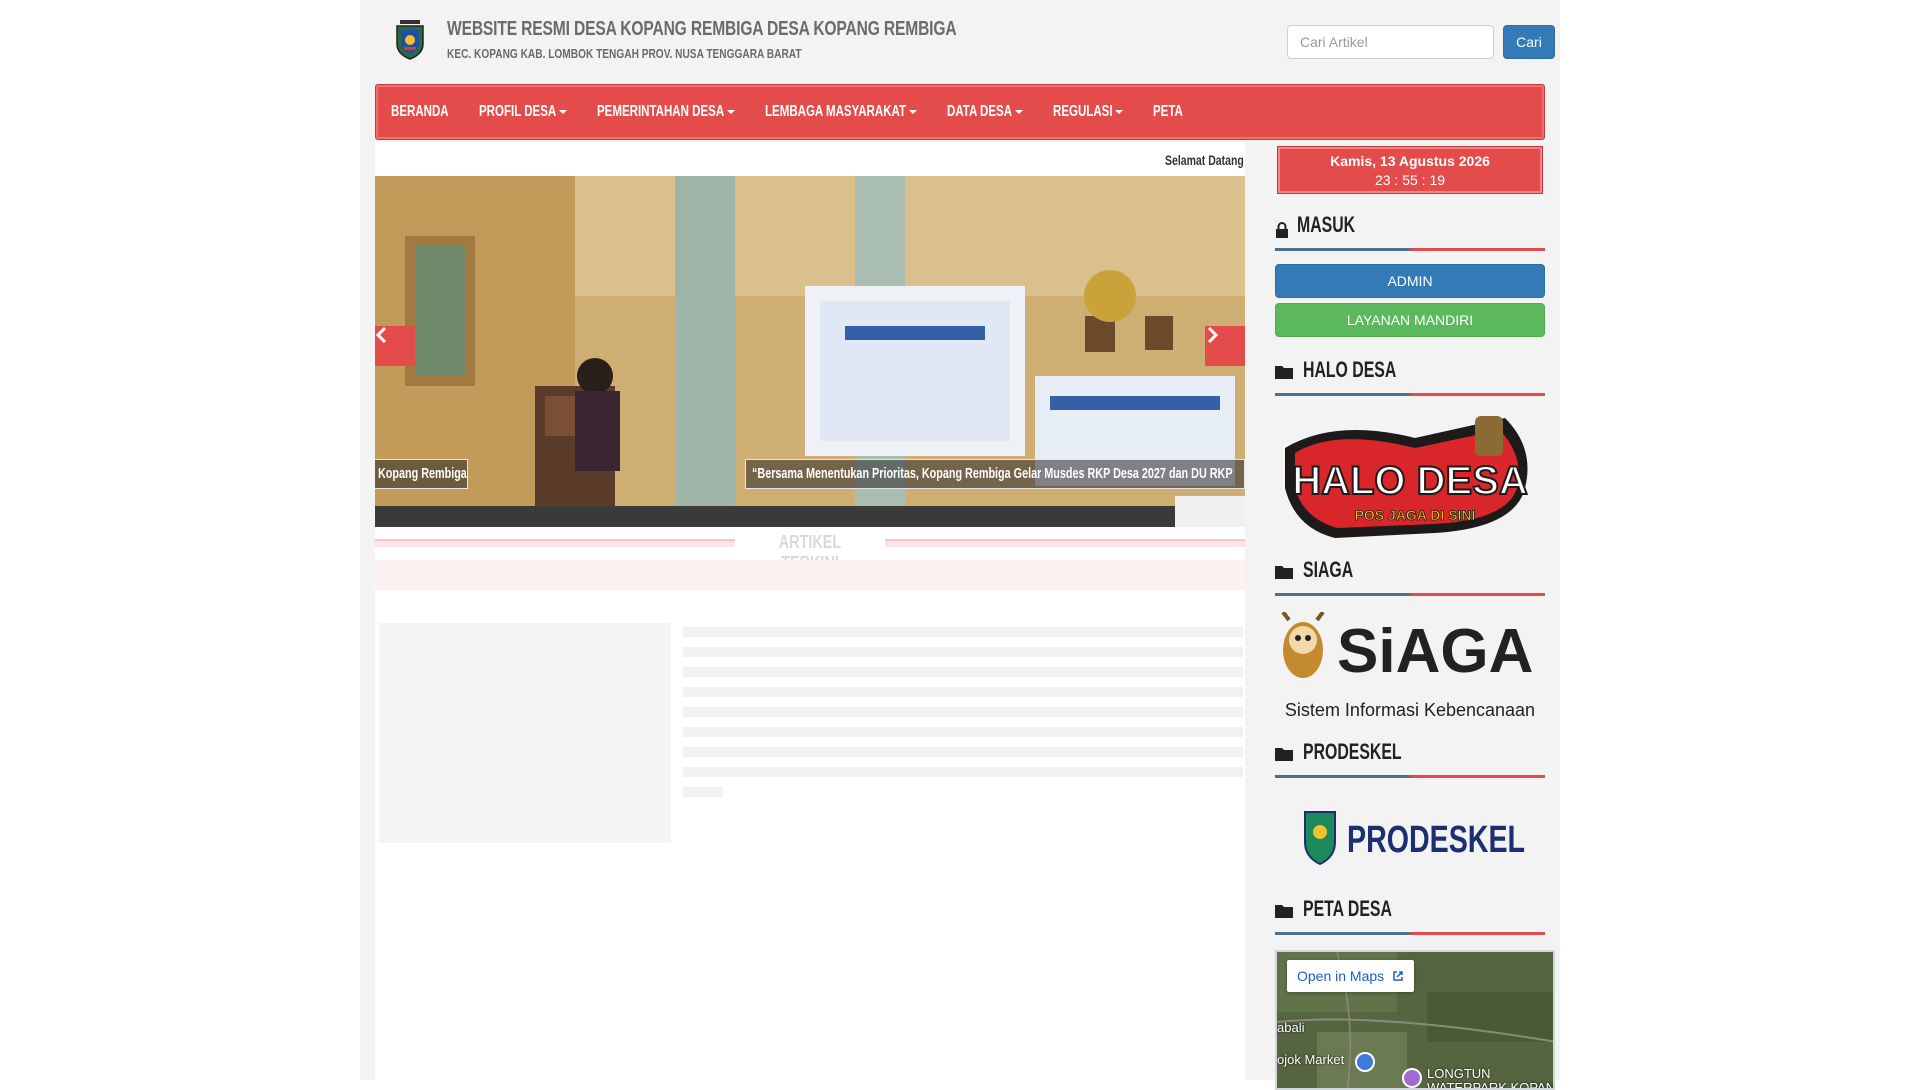  I want to click on nav-beranda: BERANDA, so click(420, 112).